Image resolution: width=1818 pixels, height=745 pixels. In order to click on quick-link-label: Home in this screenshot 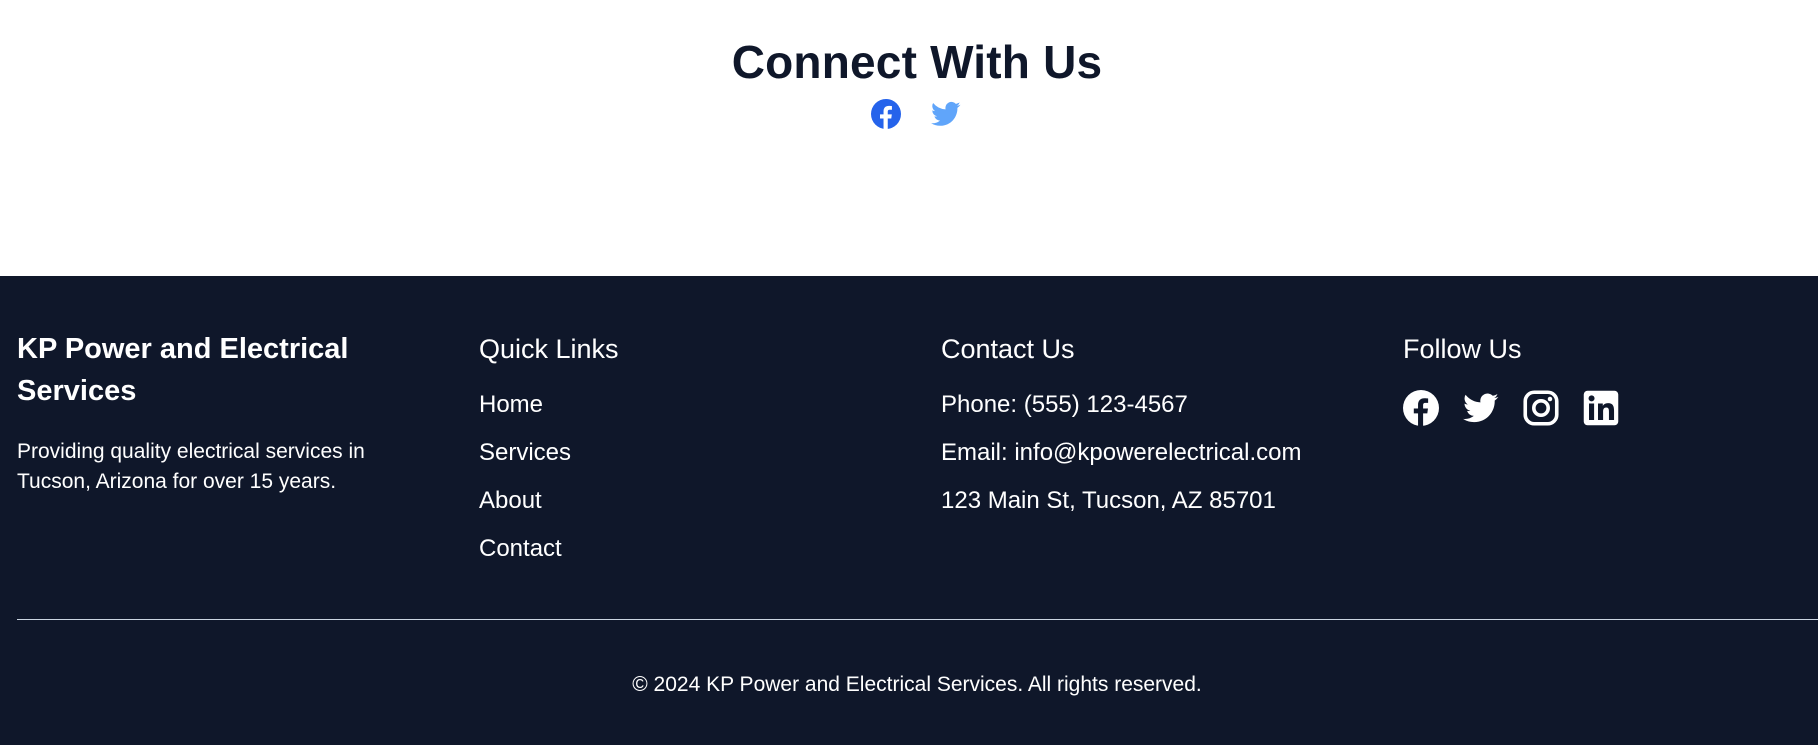, I will do `click(511, 404)`.